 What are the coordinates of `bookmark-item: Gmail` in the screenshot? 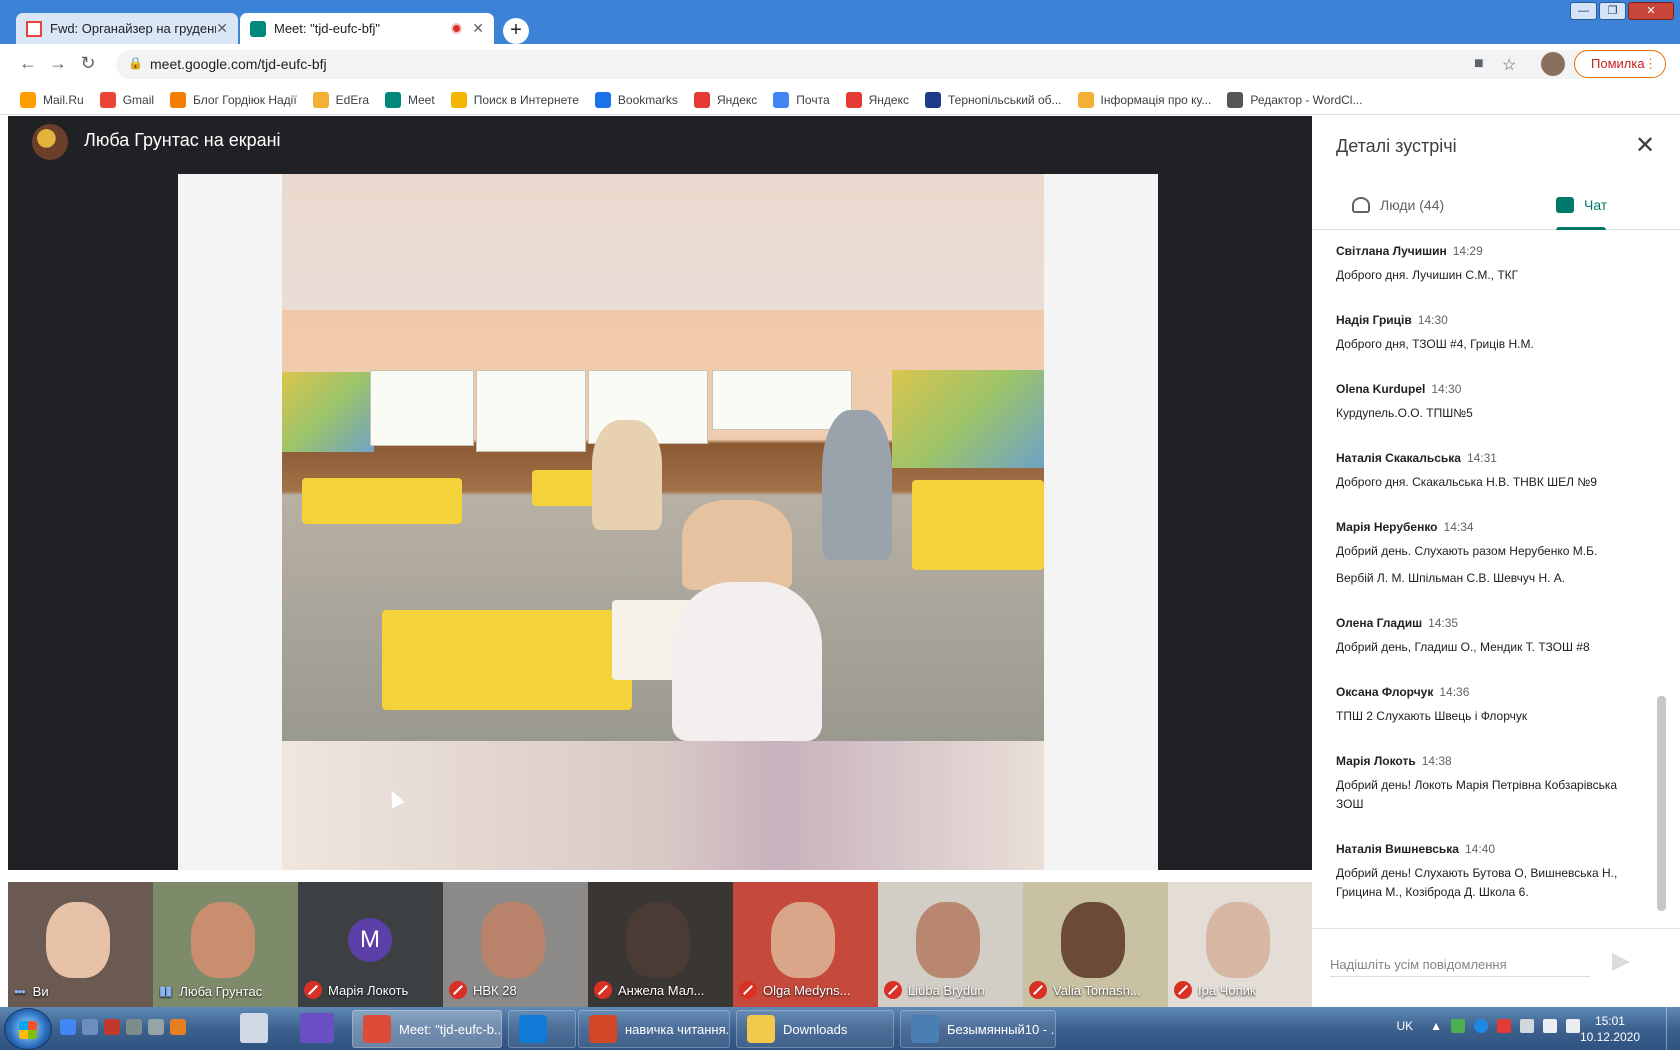 It's located at (127, 99).